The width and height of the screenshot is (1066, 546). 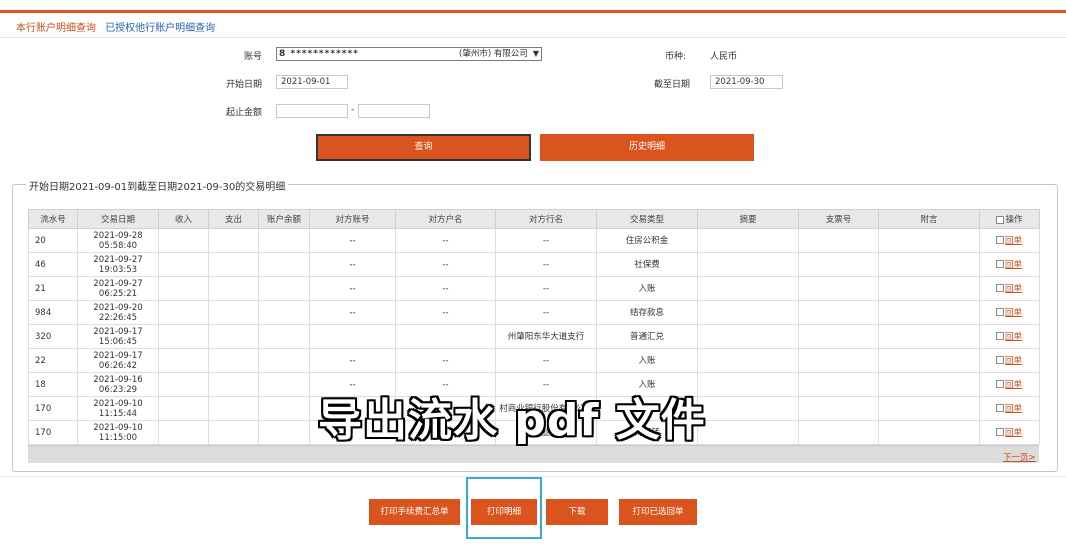 What do you see at coordinates (414, 512) in the screenshot?
I see `print-fee-summary-button: 打印手续费汇总单` at bounding box center [414, 512].